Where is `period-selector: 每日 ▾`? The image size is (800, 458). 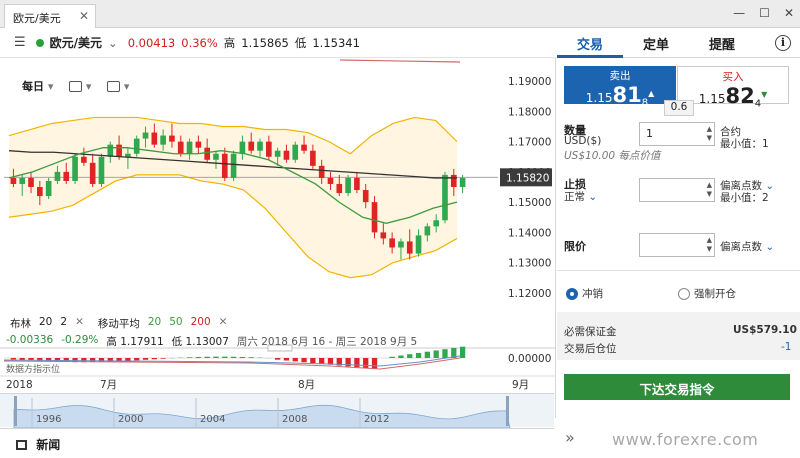 period-selector: 每日 ▾ is located at coordinates (37, 86).